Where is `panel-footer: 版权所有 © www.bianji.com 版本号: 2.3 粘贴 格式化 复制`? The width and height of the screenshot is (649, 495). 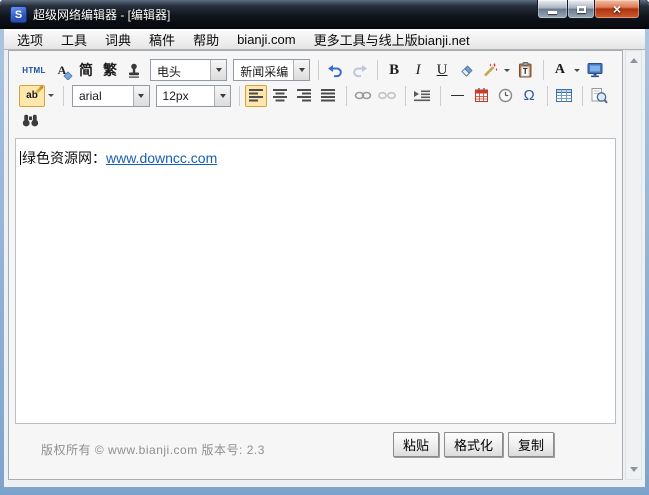
panel-footer: 版权所有 © www.bianji.com 版本号: 2.3 粘贴 格式化 复制 is located at coordinates (315, 451).